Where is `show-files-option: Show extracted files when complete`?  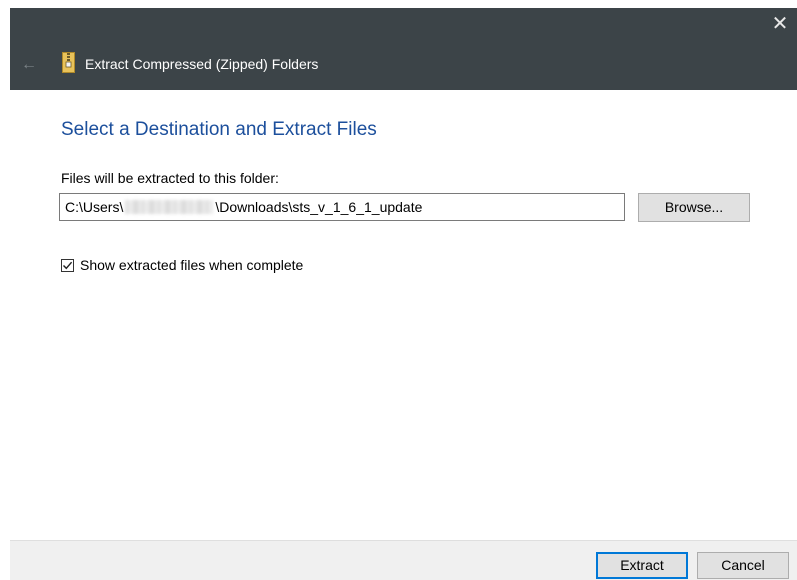 show-files-option: Show extracted files when complete is located at coordinates (182, 265).